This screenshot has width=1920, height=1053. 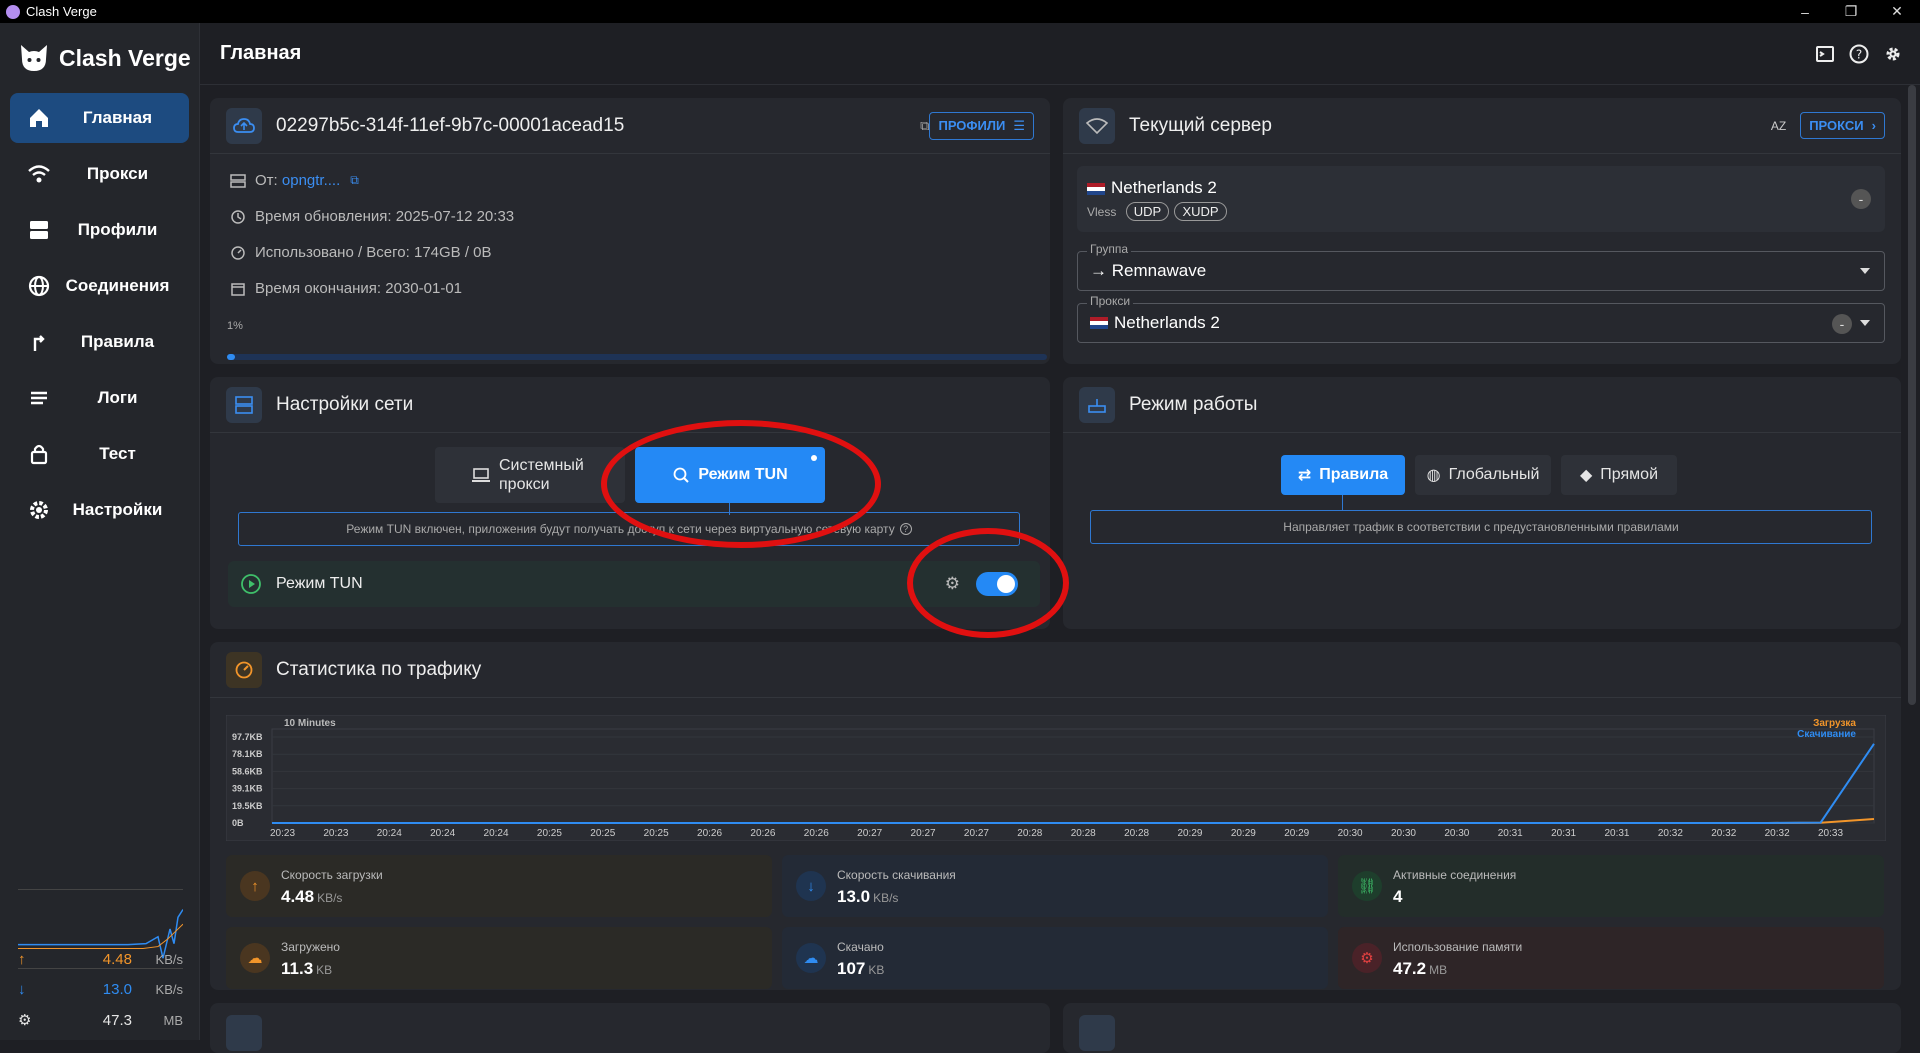 What do you see at coordinates (1481, 318) in the screenshot?
I see `proxy-select: Прокси Netherlands 2 -` at bounding box center [1481, 318].